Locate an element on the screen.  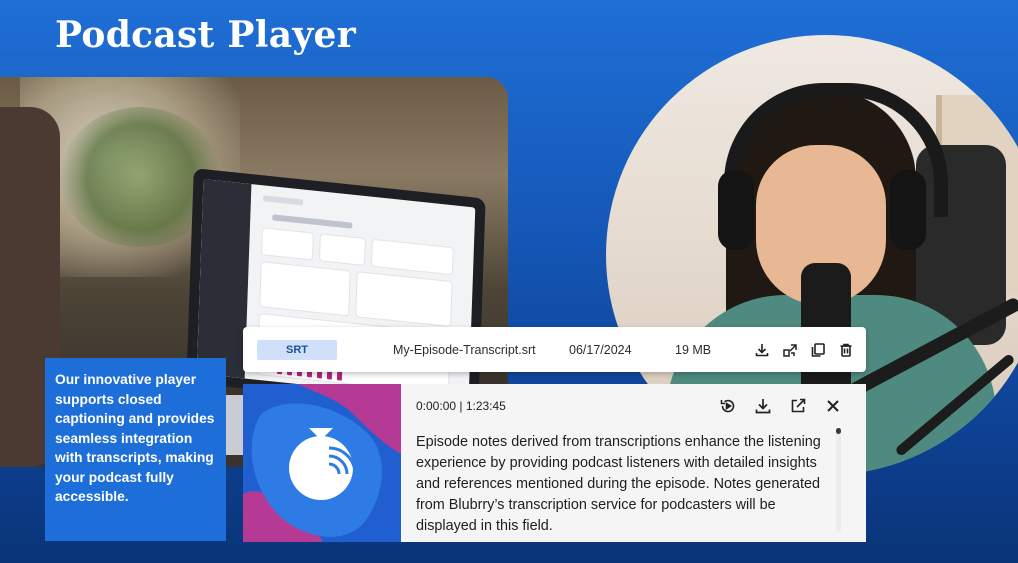
copy-icon is located at coordinates (818, 350).